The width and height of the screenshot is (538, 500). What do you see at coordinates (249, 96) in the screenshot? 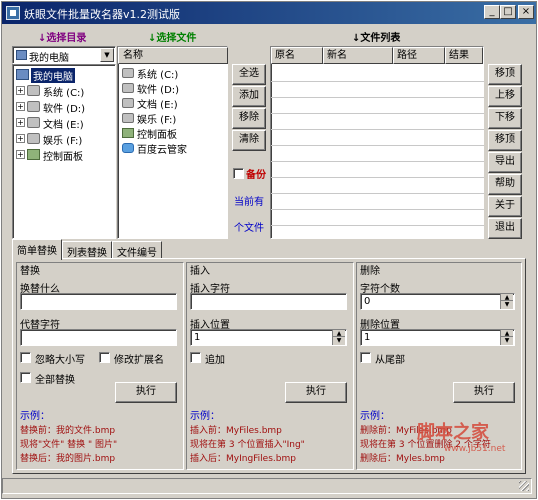
I see `add-button: 添加` at bounding box center [249, 96].